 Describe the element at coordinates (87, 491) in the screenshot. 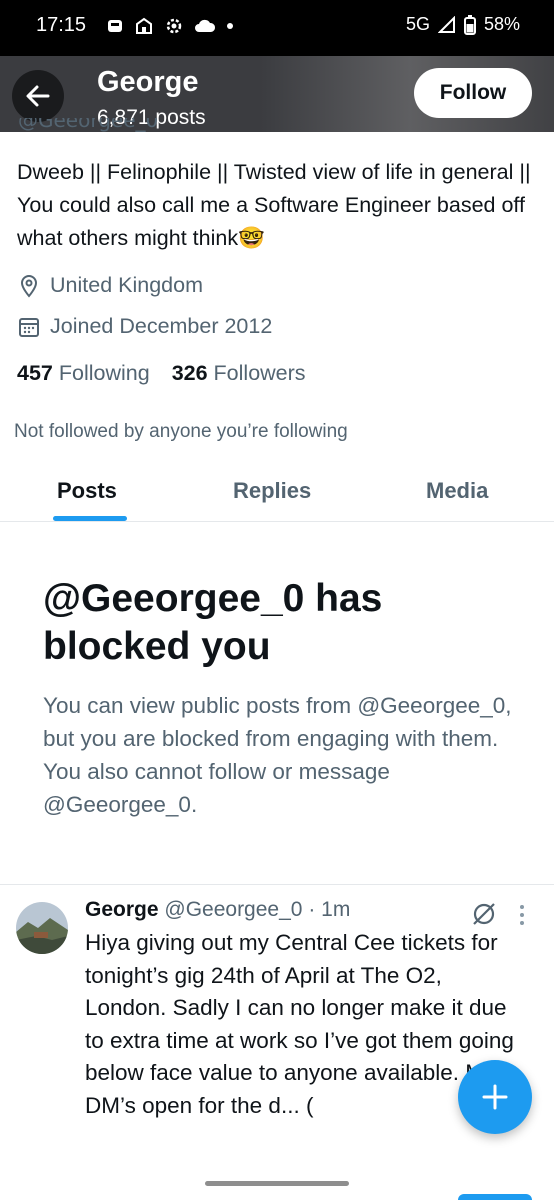

I see `tab-posts: Posts` at that location.